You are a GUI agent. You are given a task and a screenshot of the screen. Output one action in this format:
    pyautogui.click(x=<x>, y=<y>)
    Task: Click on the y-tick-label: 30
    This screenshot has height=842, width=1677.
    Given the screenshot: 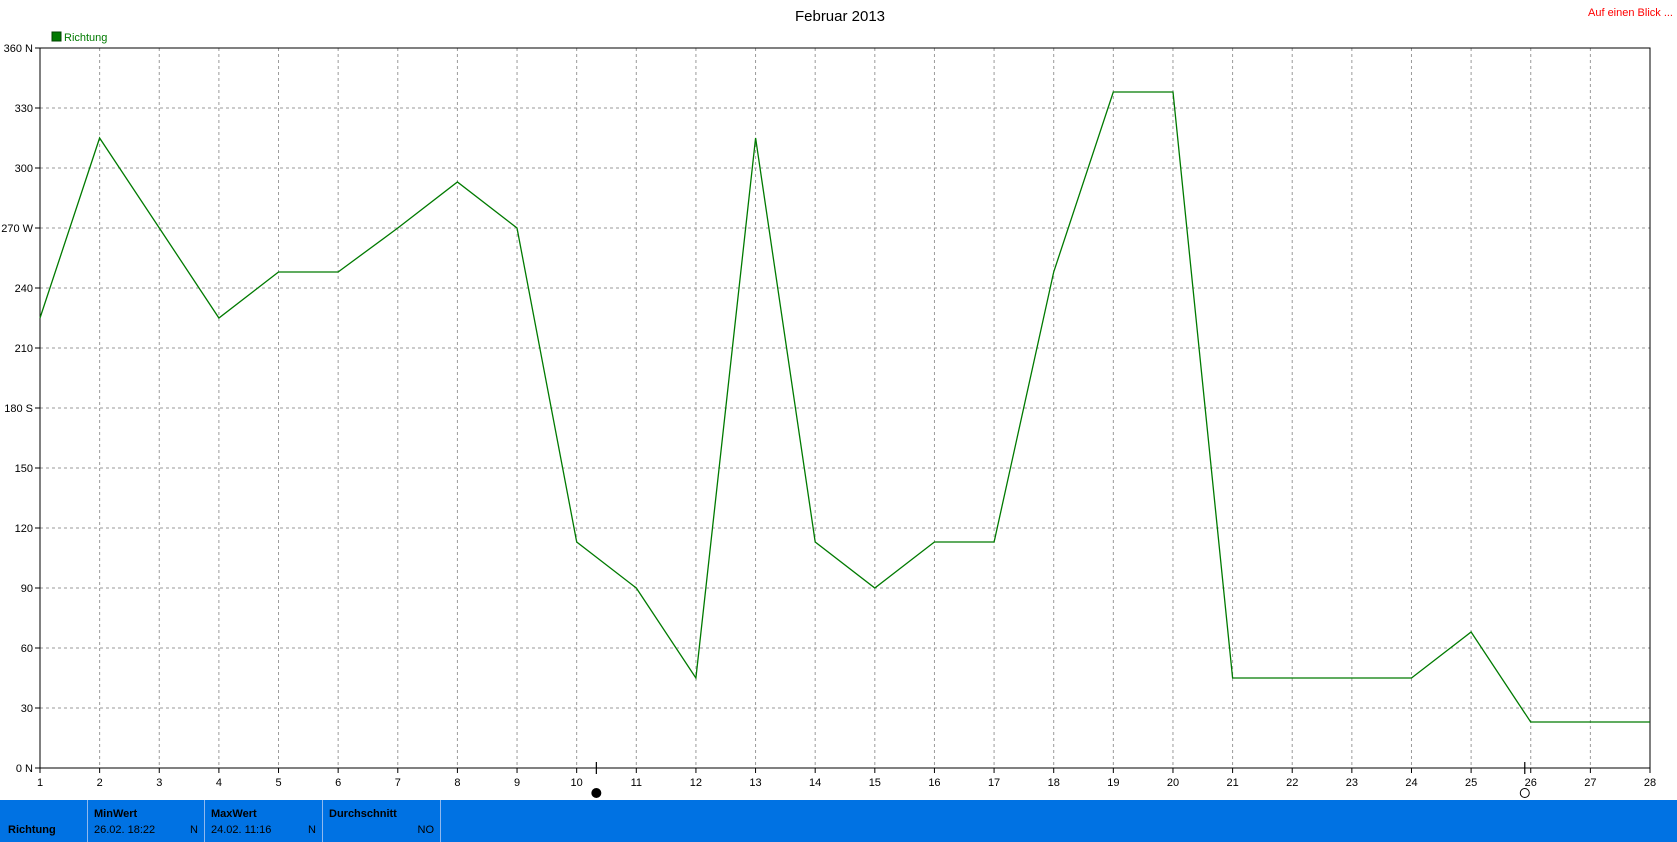 What is the action you would take?
    pyautogui.click(x=27, y=709)
    